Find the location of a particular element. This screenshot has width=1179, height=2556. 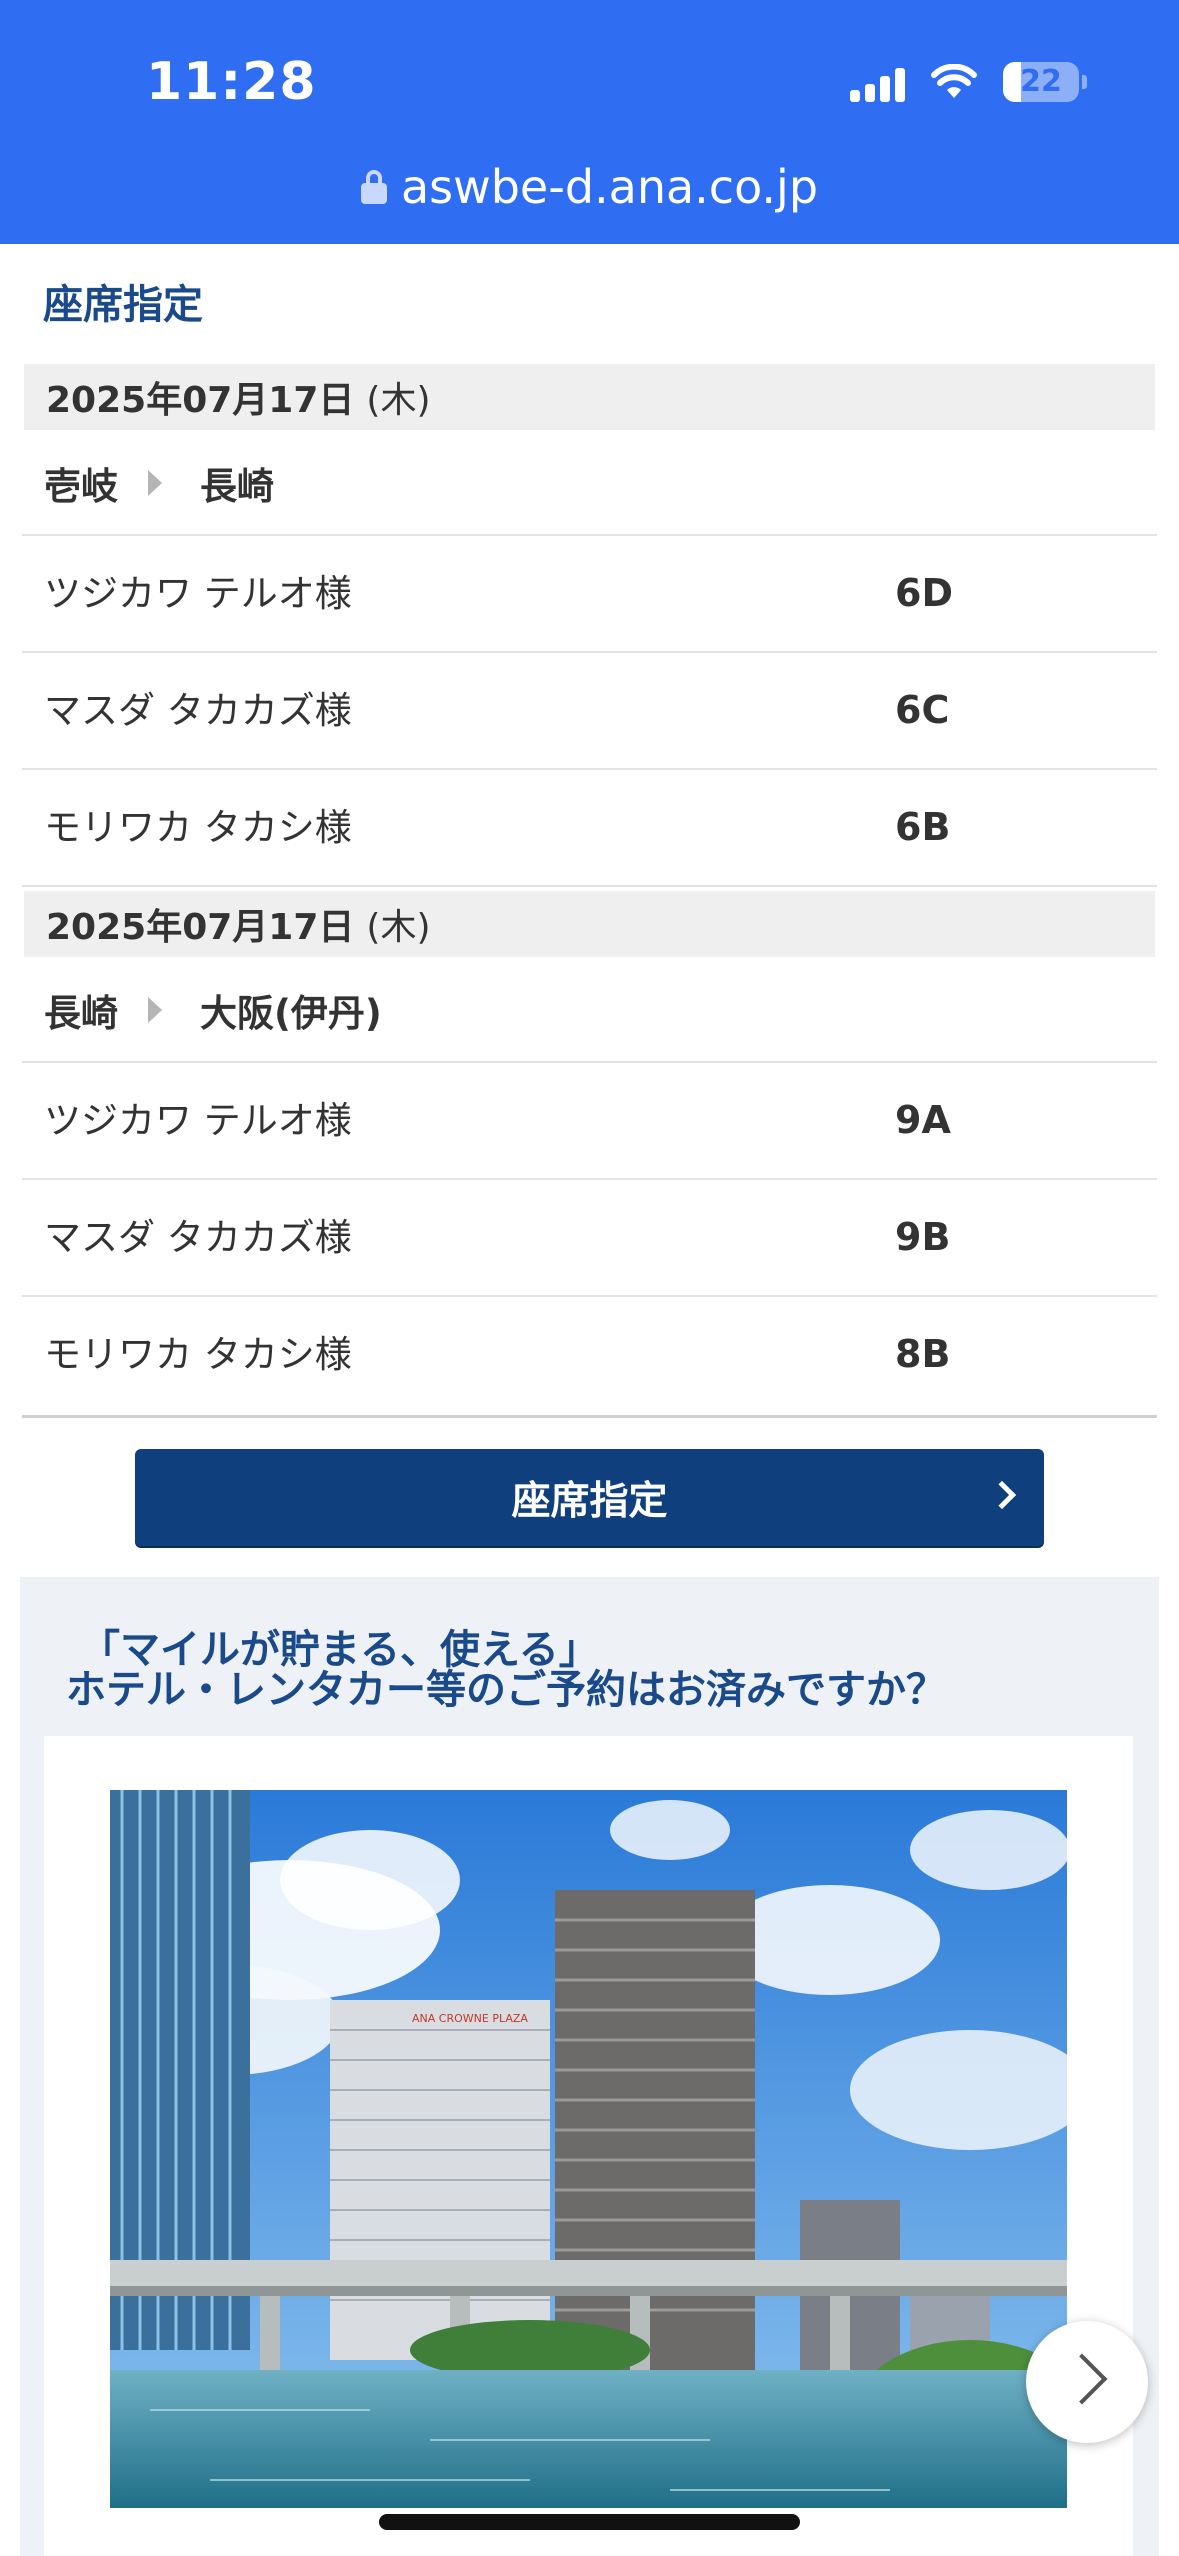

browser-top-bar: 11:28 22 aswbe-d.ana.co.jp is located at coordinates (589, 122).